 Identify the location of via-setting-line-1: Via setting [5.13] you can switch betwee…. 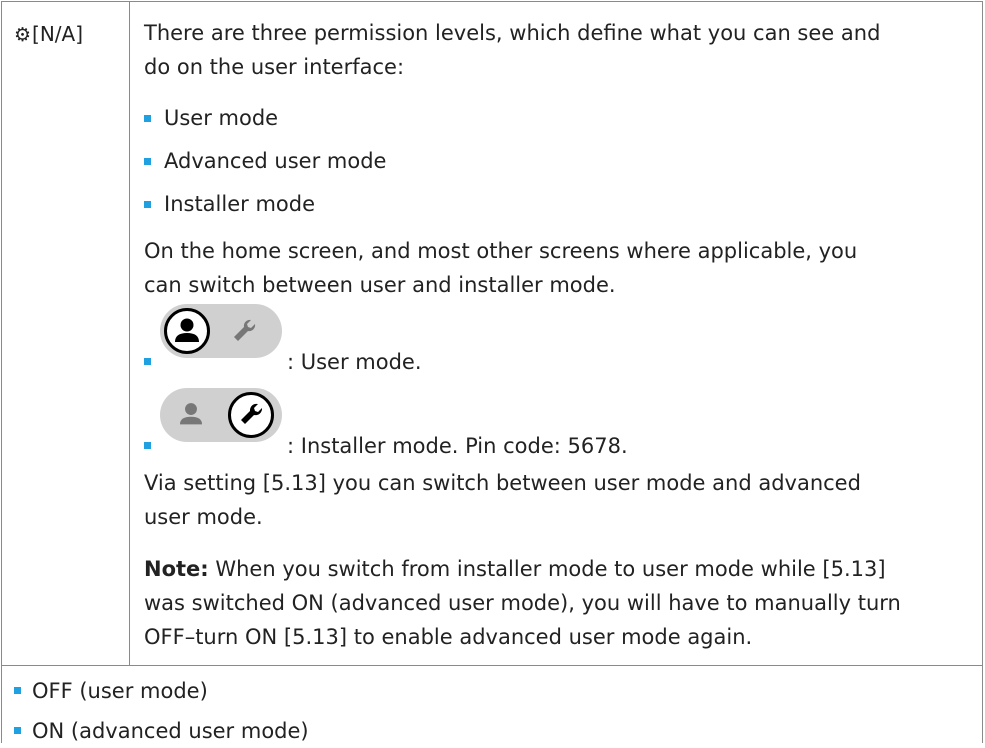
(502, 483).